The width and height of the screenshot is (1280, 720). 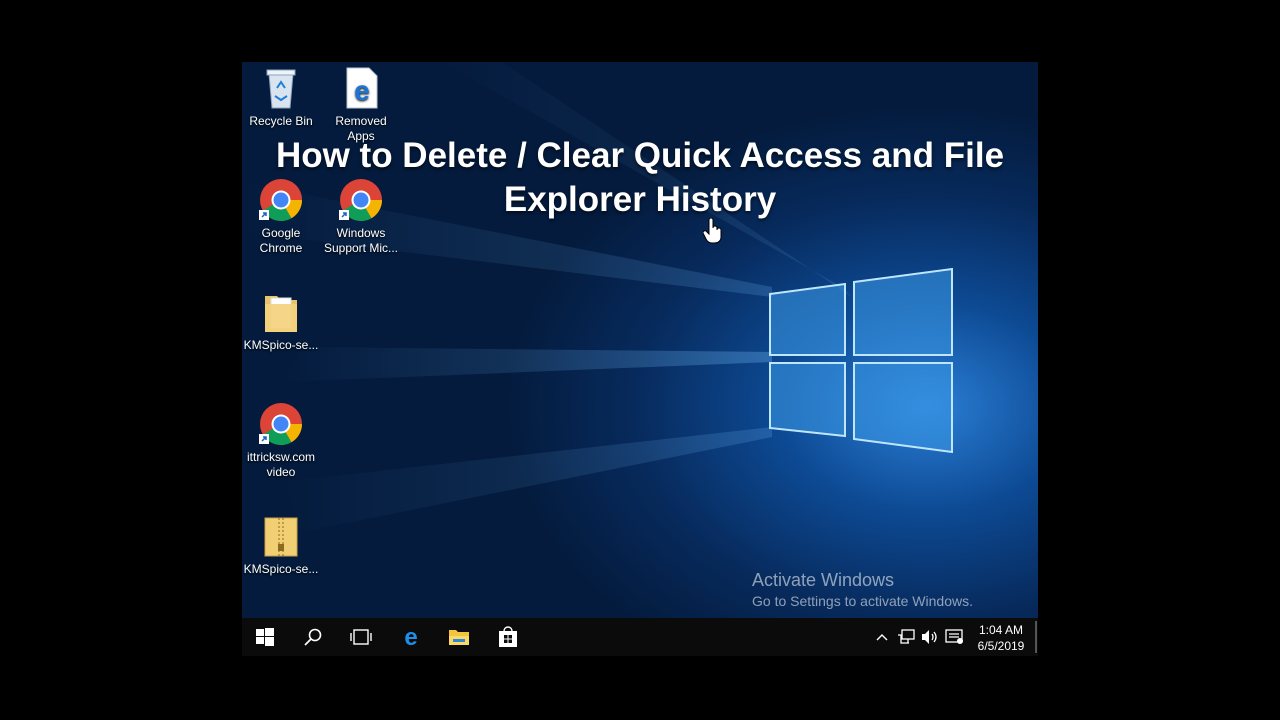 I want to click on folder-icon, so click(x=281, y=314).